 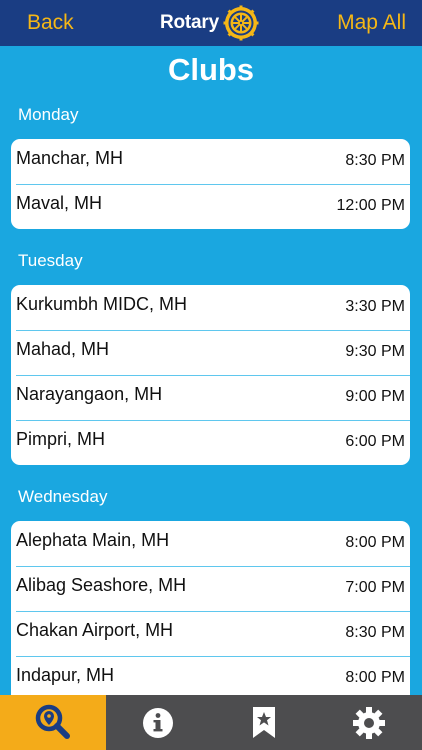 I want to click on club-name: Alephata Main, MH, so click(x=93, y=540).